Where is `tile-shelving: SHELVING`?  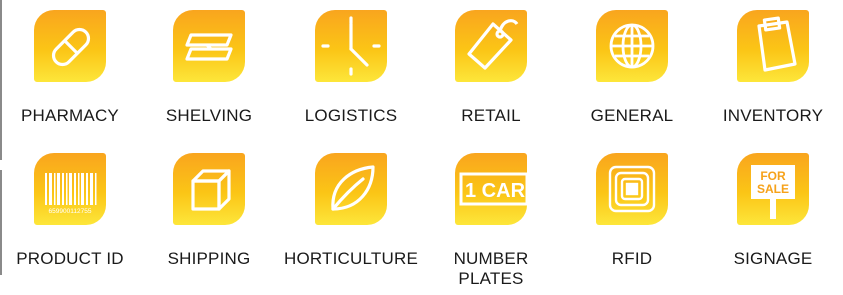 tile-shelving: SHELVING is located at coordinates (209, 75).